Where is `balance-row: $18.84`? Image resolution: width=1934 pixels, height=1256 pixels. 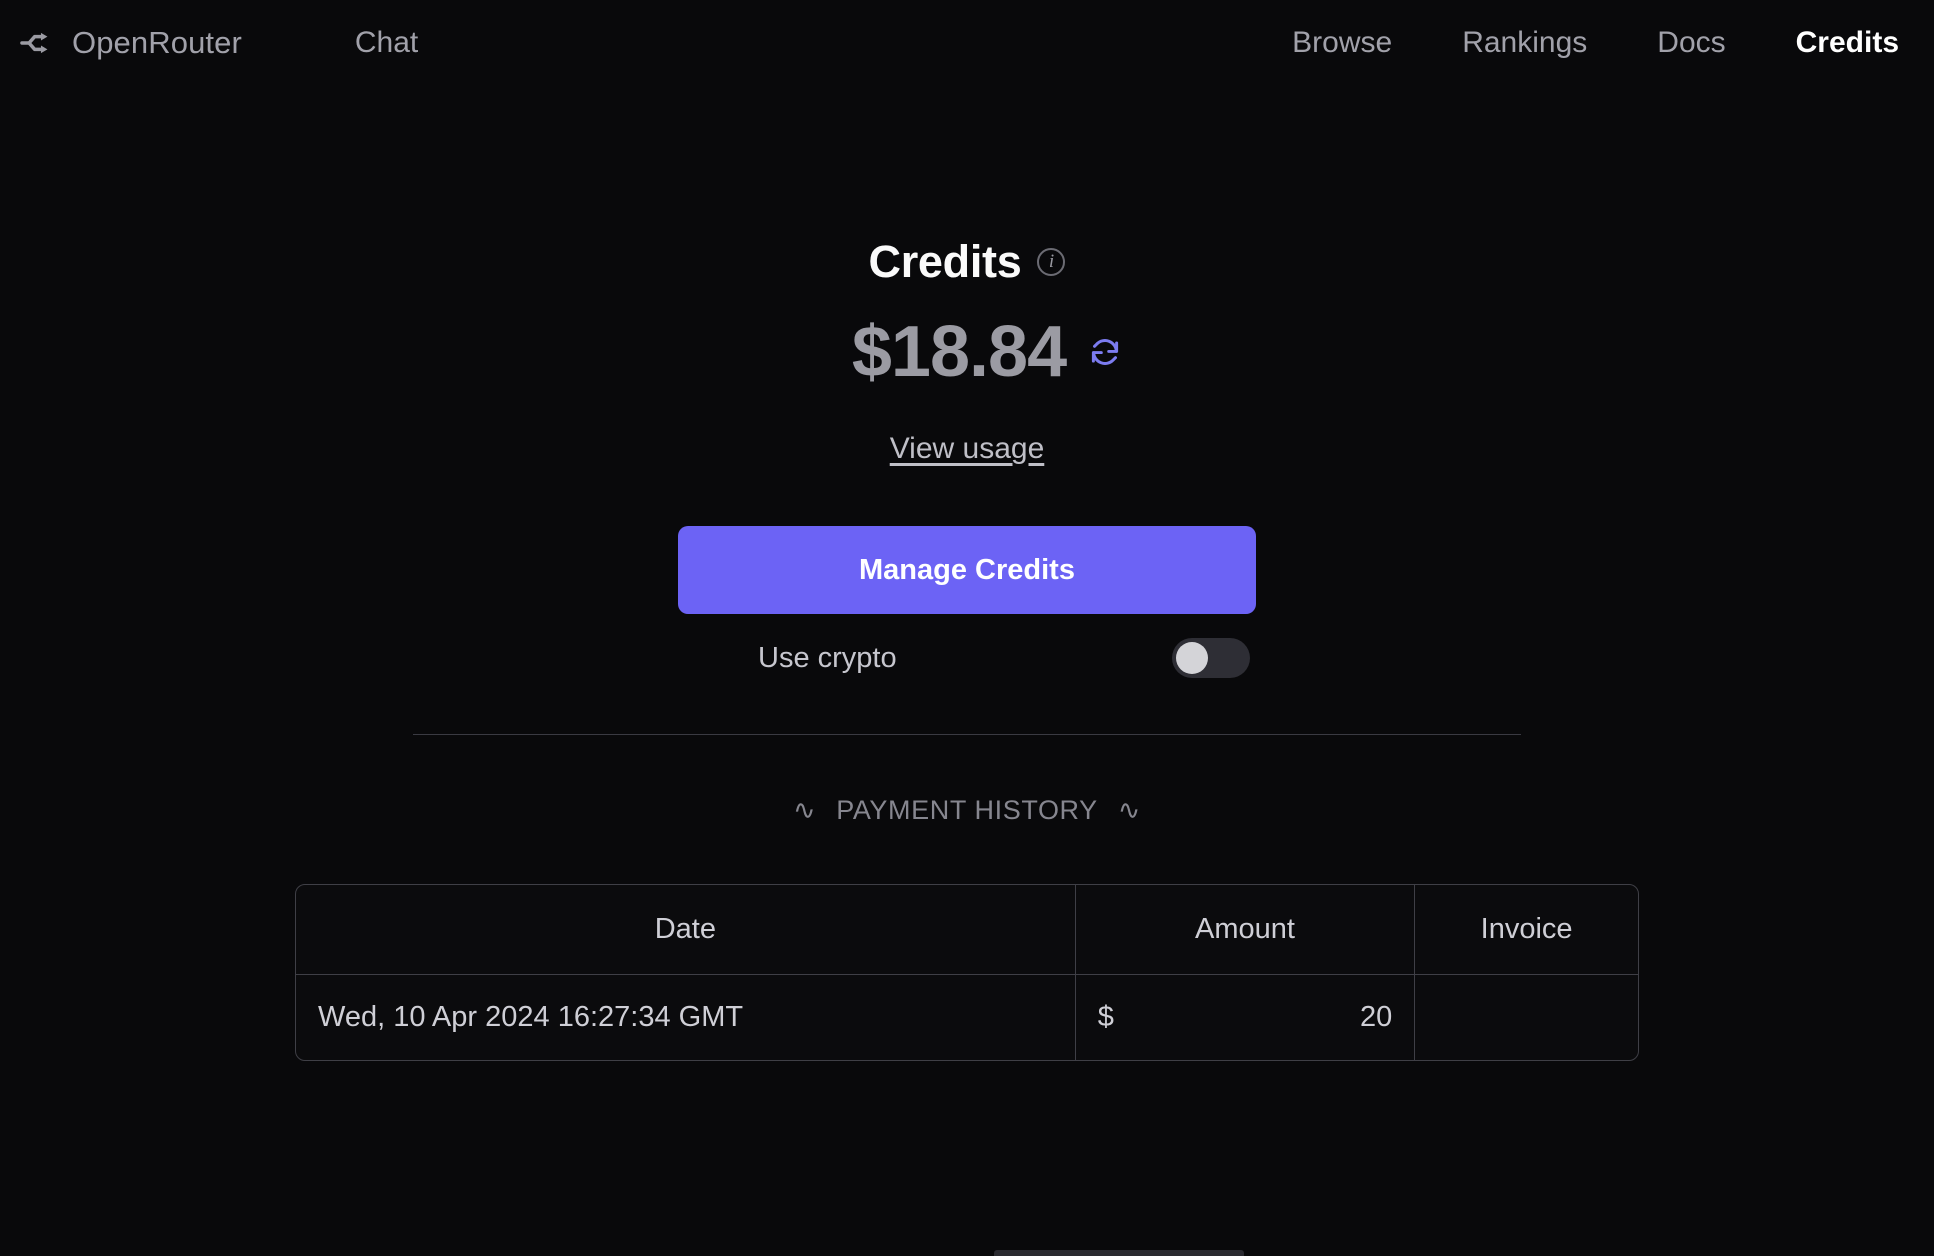 balance-row: $18.84 is located at coordinates (967, 352).